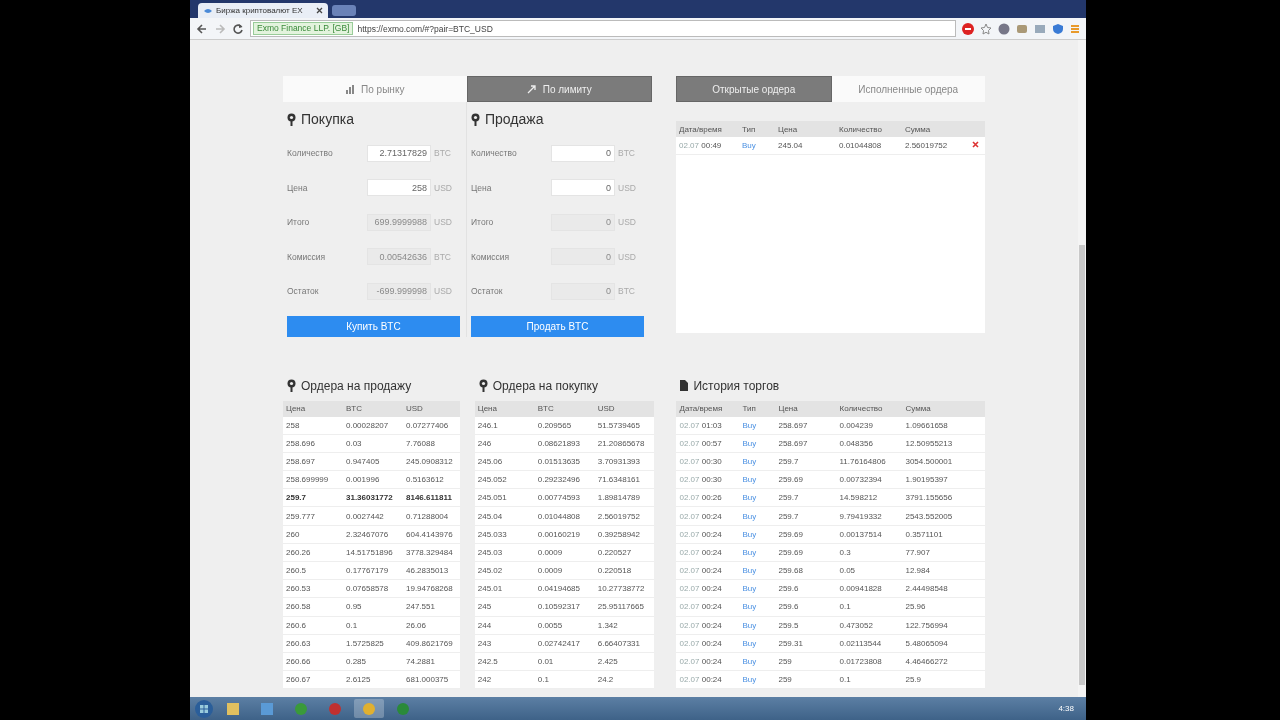 The image size is (1280, 720). What do you see at coordinates (619, 643) in the screenshot?
I see `table-cell-text: 6.66407331` at bounding box center [619, 643].